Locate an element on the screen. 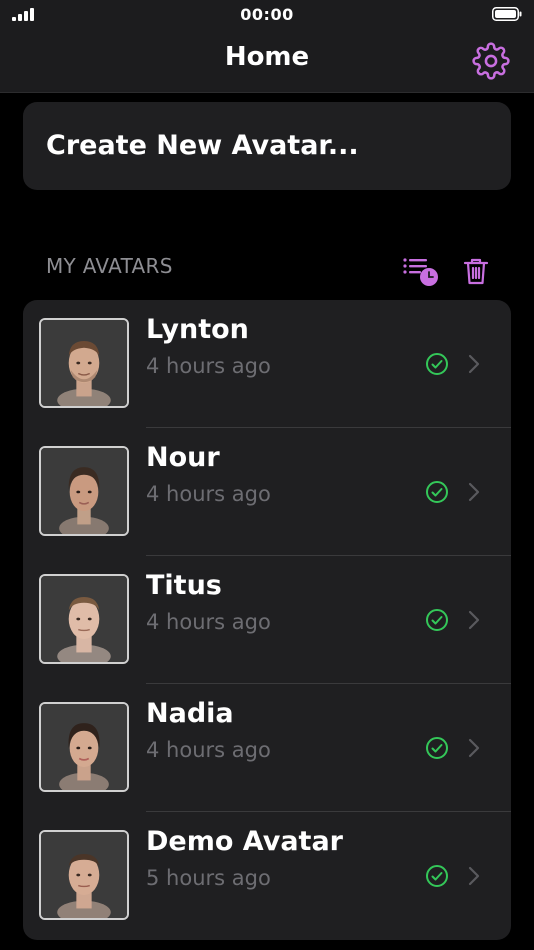 The image size is (534, 950). battery-icon is located at coordinates (507, 14).